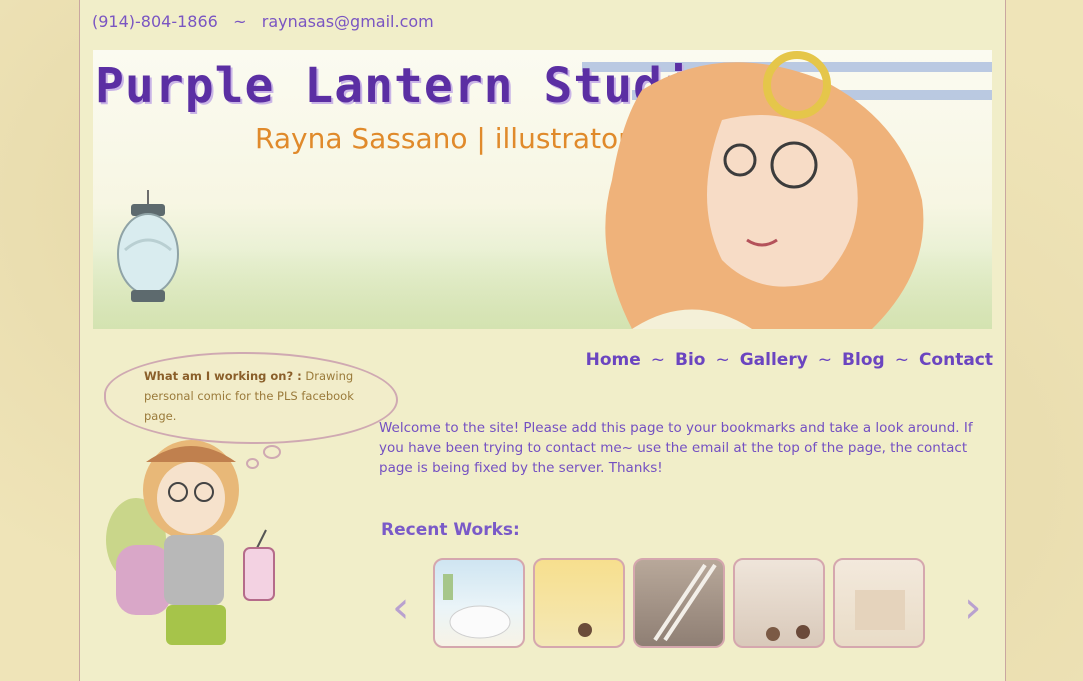 The height and width of the screenshot is (681, 1083). What do you see at coordinates (348, 21) in the screenshot?
I see `email-link: raynasas@gmail.com` at bounding box center [348, 21].